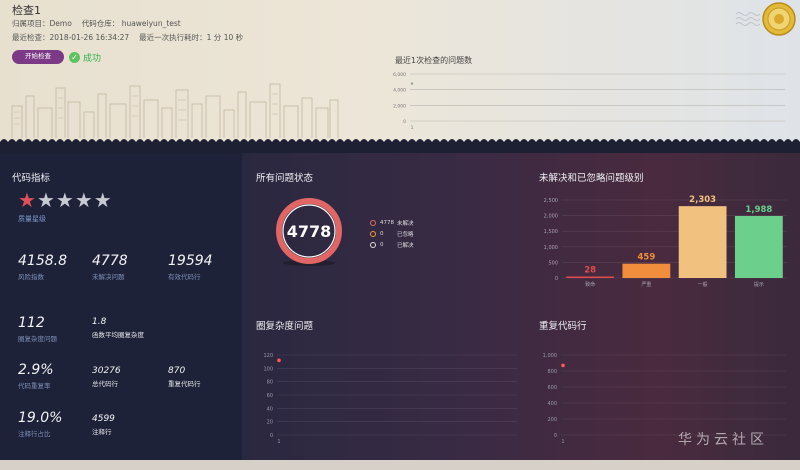 This screenshot has height=470, width=800. What do you see at coordinates (591, 178) in the screenshot?
I see `level-chart-title: 未解决和已忽略问题级别` at bounding box center [591, 178].